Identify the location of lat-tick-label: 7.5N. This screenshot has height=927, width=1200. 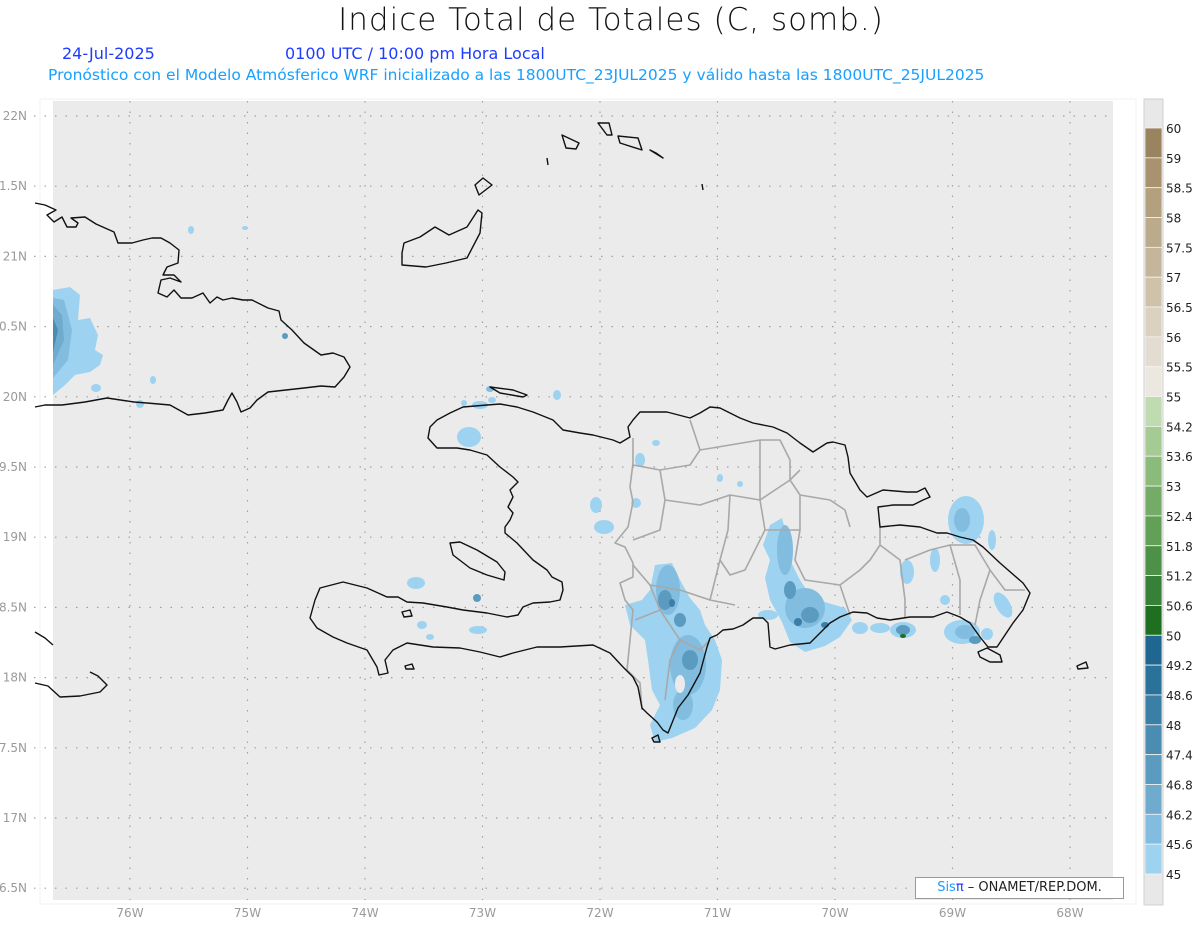
(13, 748).